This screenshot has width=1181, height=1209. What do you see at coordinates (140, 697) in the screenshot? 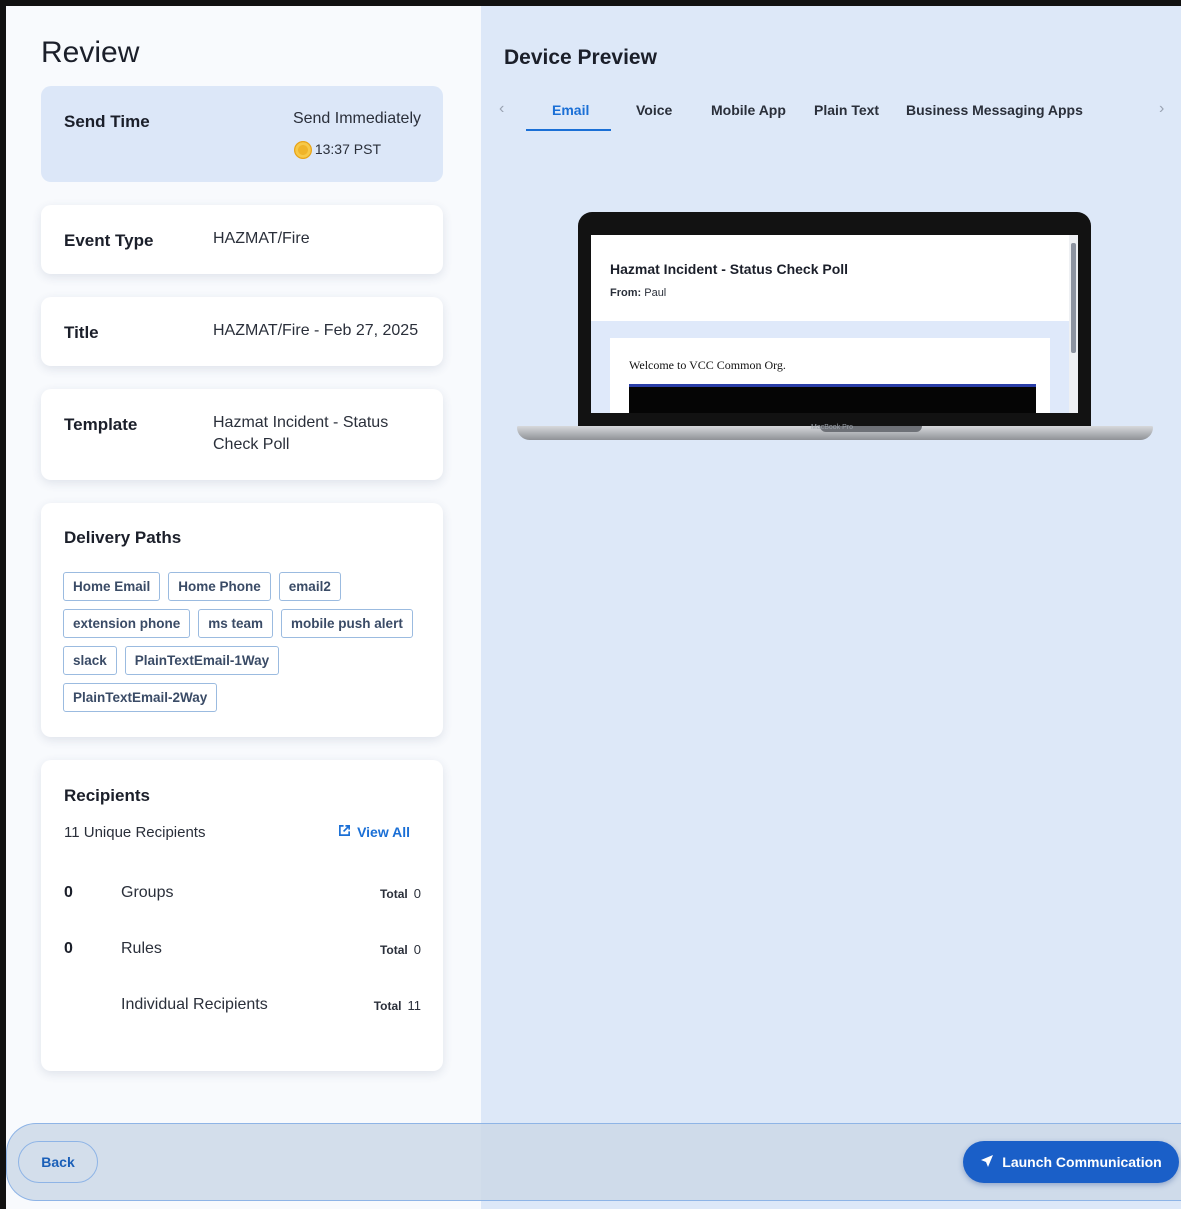
I see `delivery-path-chip: PlainTextEmail-2Way` at bounding box center [140, 697].